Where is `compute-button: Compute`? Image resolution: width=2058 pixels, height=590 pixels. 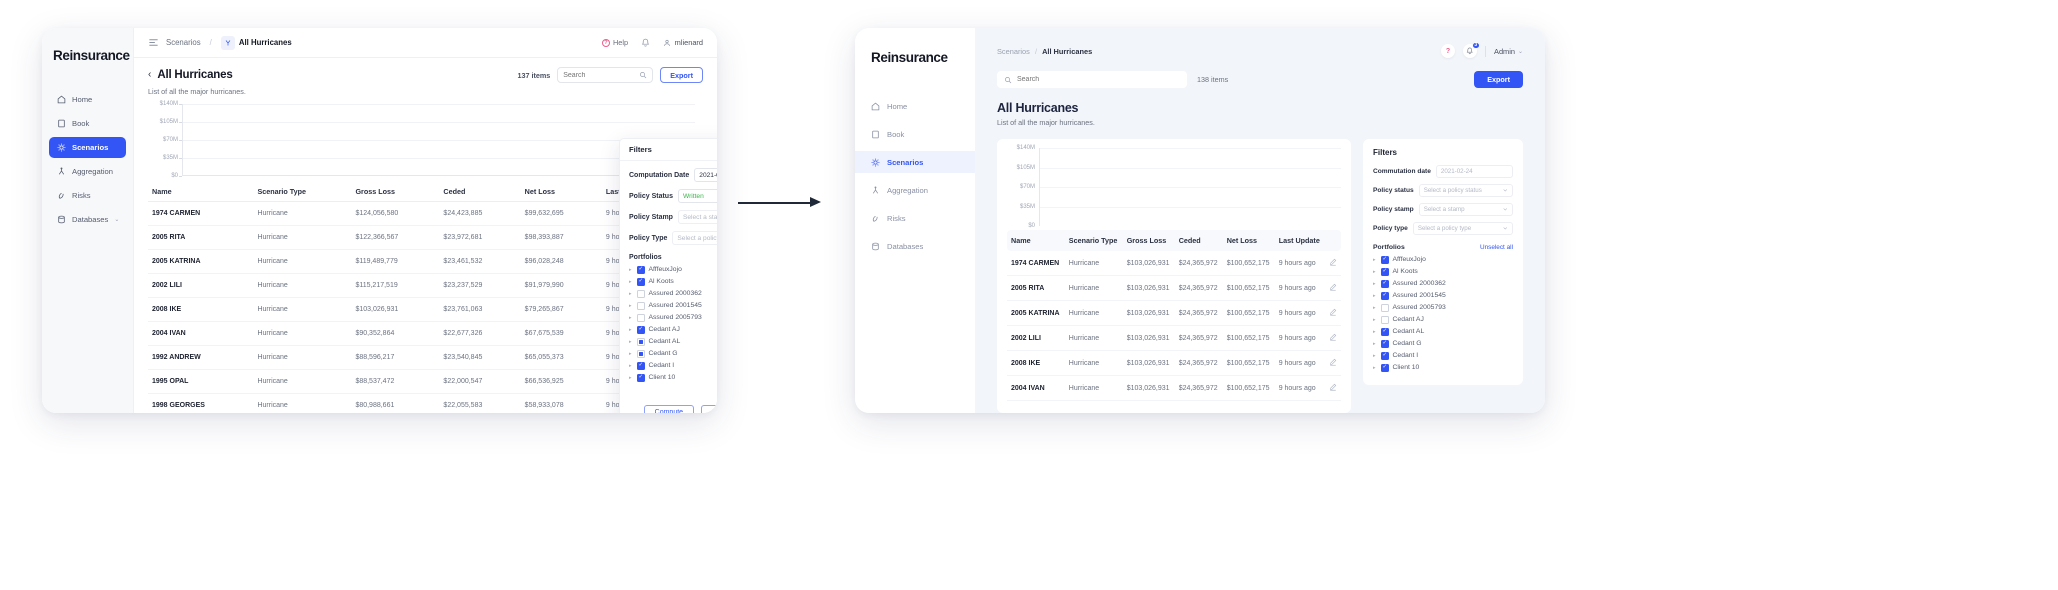
compute-button: Compute is located at coordinates (669, 409).